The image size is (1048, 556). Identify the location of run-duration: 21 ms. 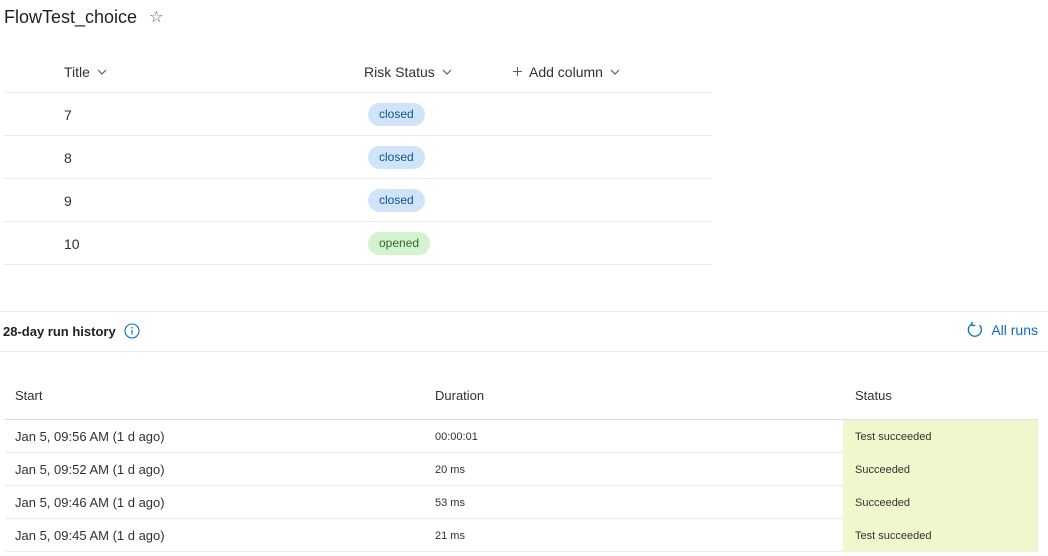
(450, 535).